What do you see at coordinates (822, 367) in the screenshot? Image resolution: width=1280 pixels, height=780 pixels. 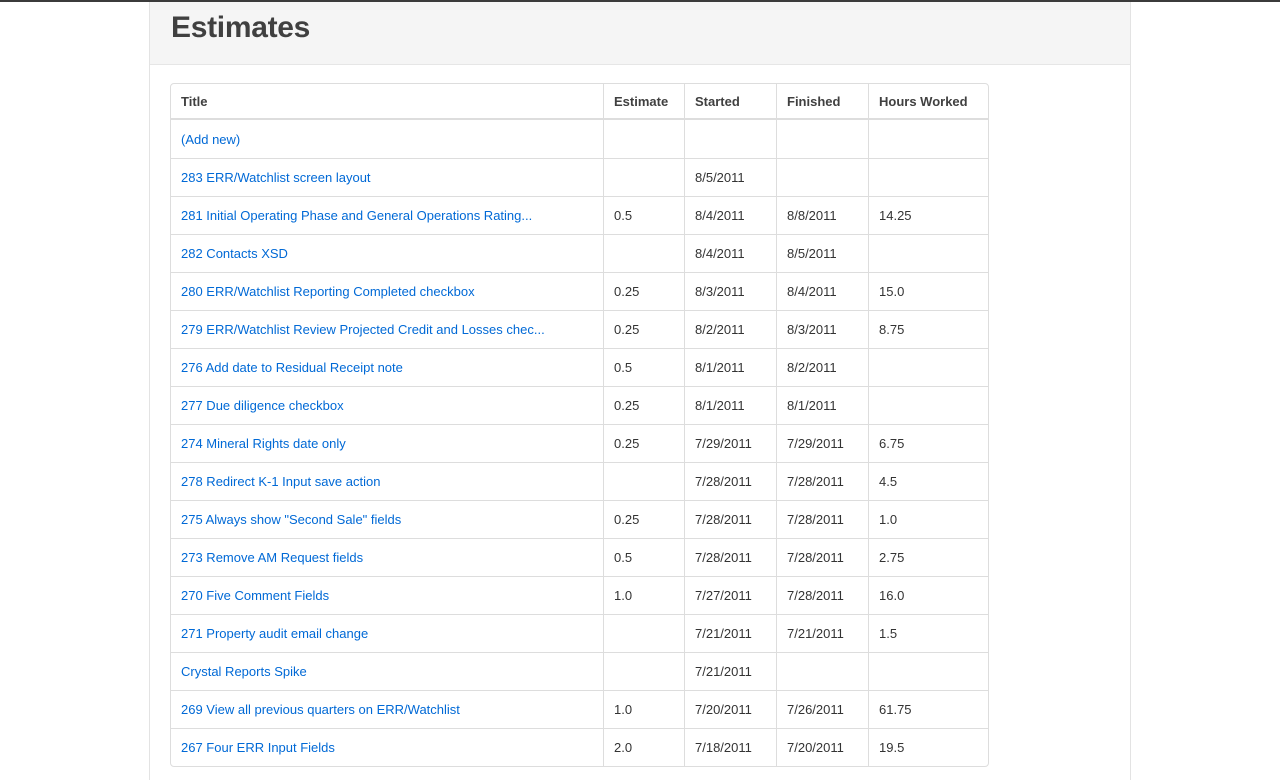 I see `cell-finished: 8/2/2011` at bounding box center [822, 367].